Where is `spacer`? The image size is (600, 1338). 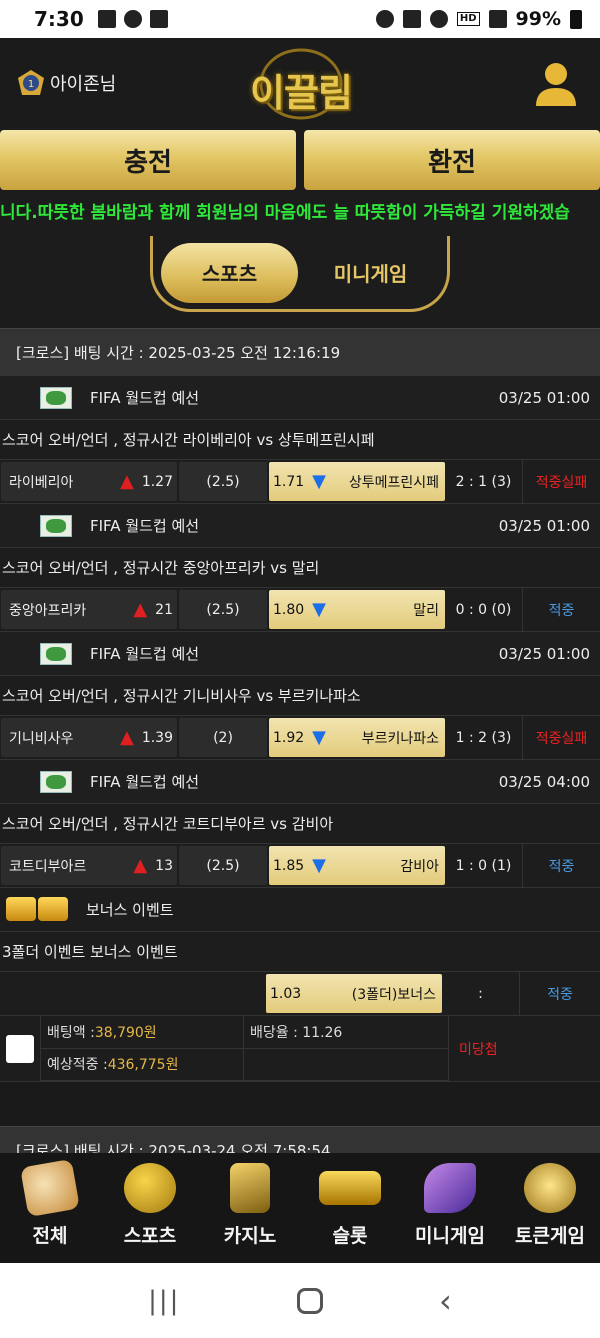
spacer is located at coordinates (300, 1104).